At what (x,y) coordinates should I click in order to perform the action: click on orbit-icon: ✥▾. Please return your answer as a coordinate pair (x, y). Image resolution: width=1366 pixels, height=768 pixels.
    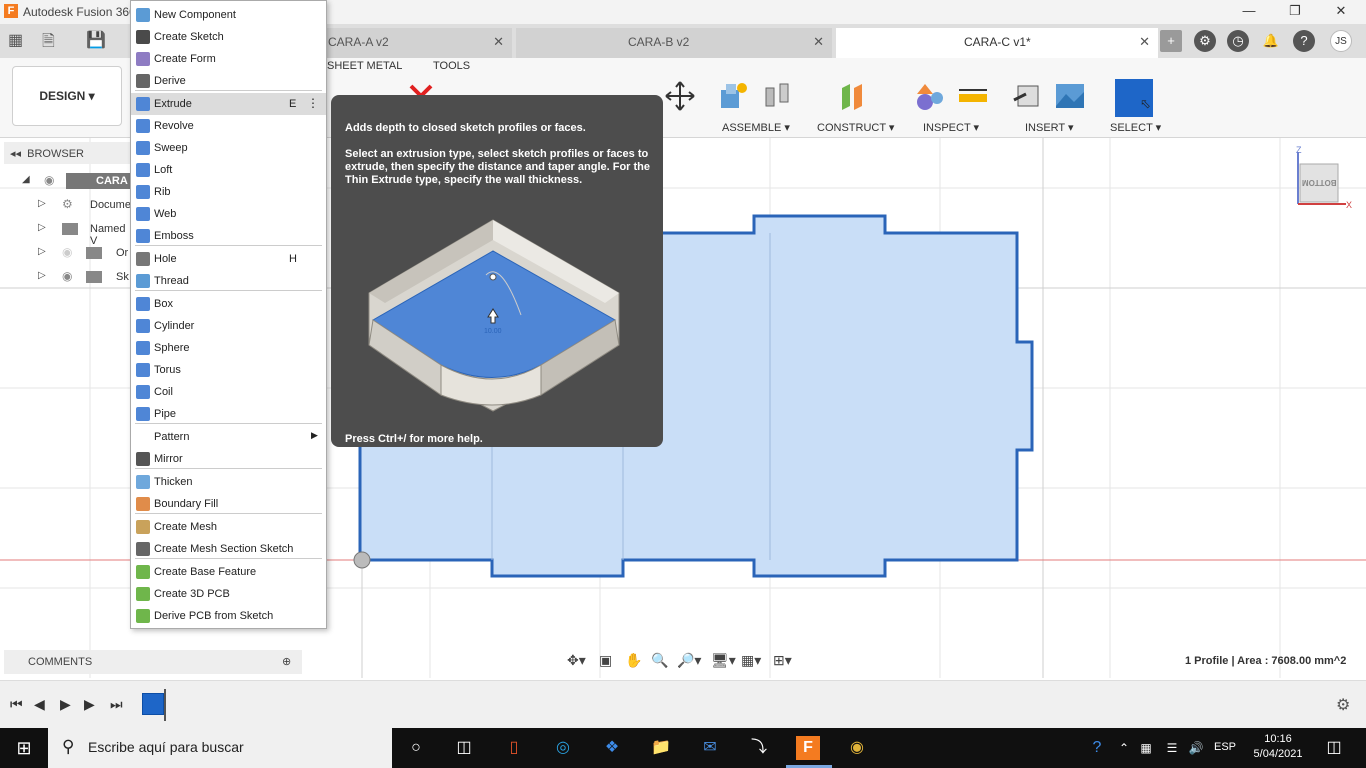
    Looking at the image, I should click on (576, 660).